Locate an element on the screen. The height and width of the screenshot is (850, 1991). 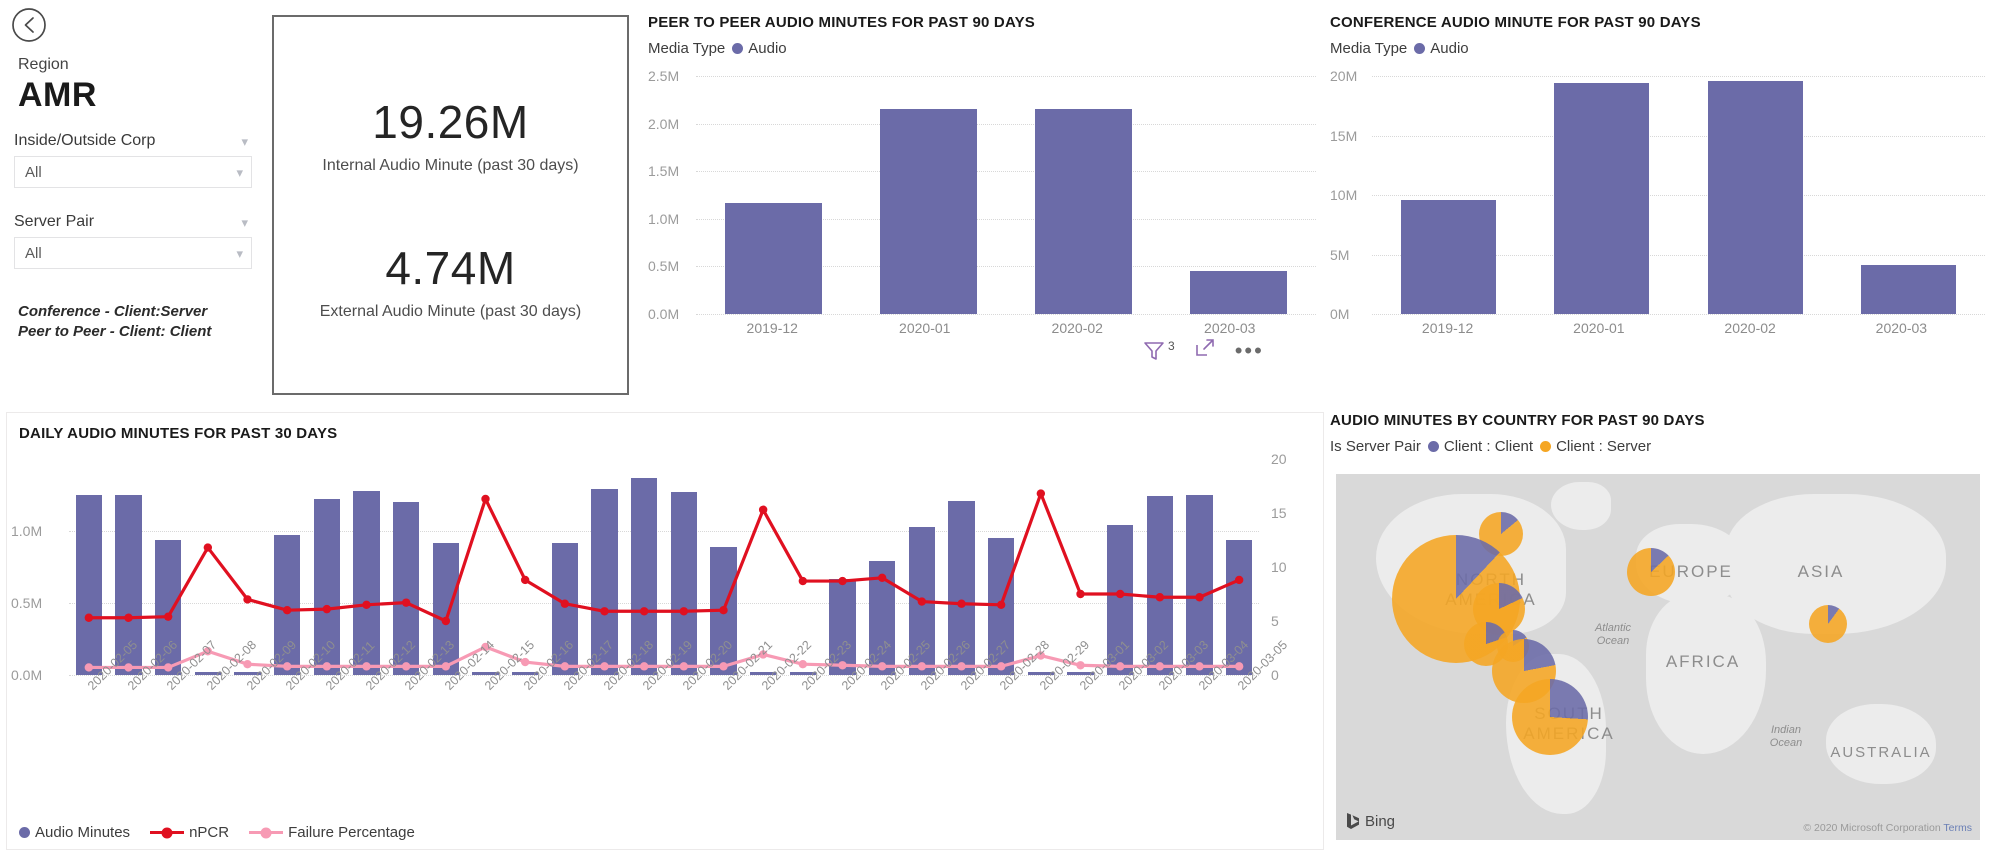
region-value: AMR is located at coordinates (57, 95).